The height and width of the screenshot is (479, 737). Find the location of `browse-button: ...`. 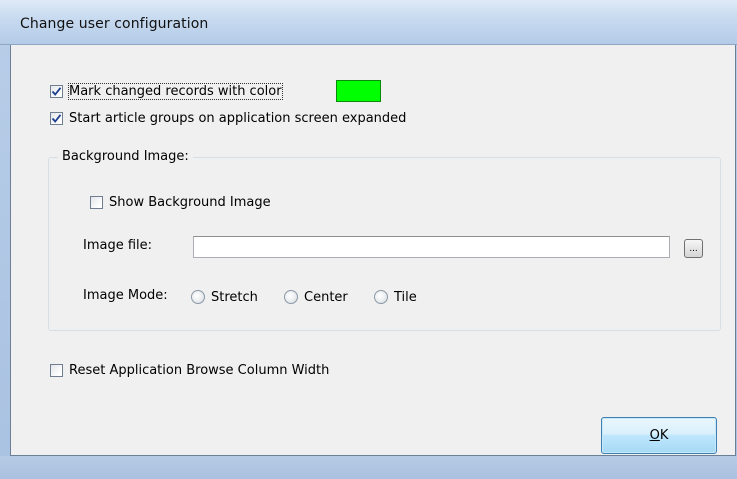

browse-button: ... is located at coordinates (693, 248).